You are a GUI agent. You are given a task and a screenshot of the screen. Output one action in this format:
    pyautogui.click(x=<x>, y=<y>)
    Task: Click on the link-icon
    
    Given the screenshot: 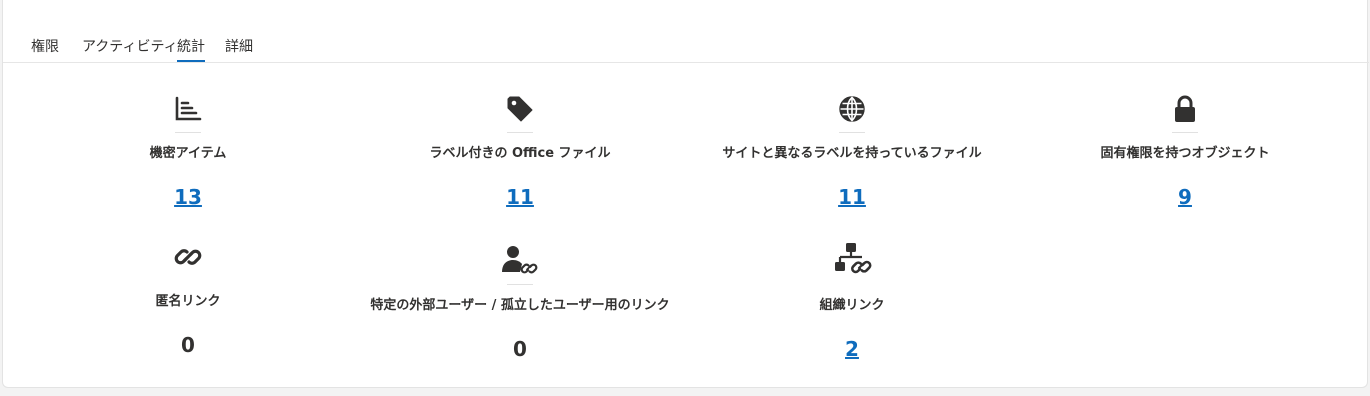 What is the action you would take?
    pyautogui.click(x=188, y=257)
    